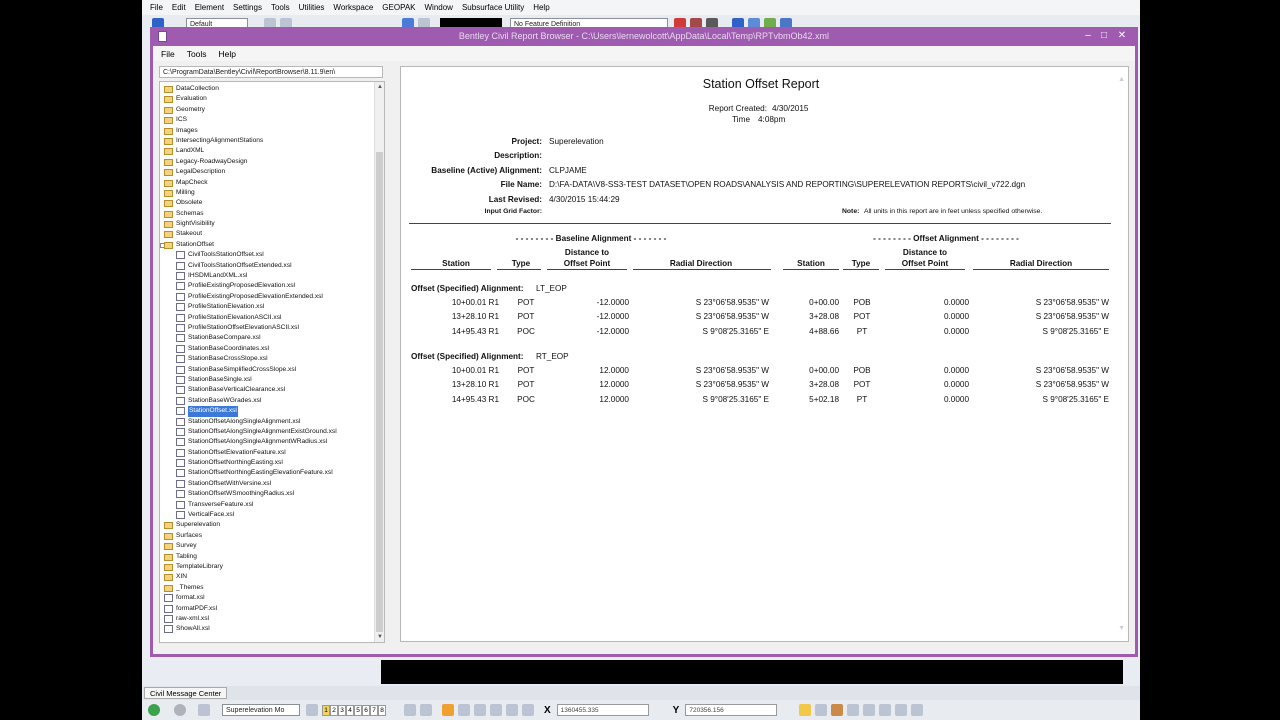 Image resolution: width=1280 pixels, height=720 pixels. I want to click on tree-file-item: TransverseFeature.xsl, so click(267, 505).